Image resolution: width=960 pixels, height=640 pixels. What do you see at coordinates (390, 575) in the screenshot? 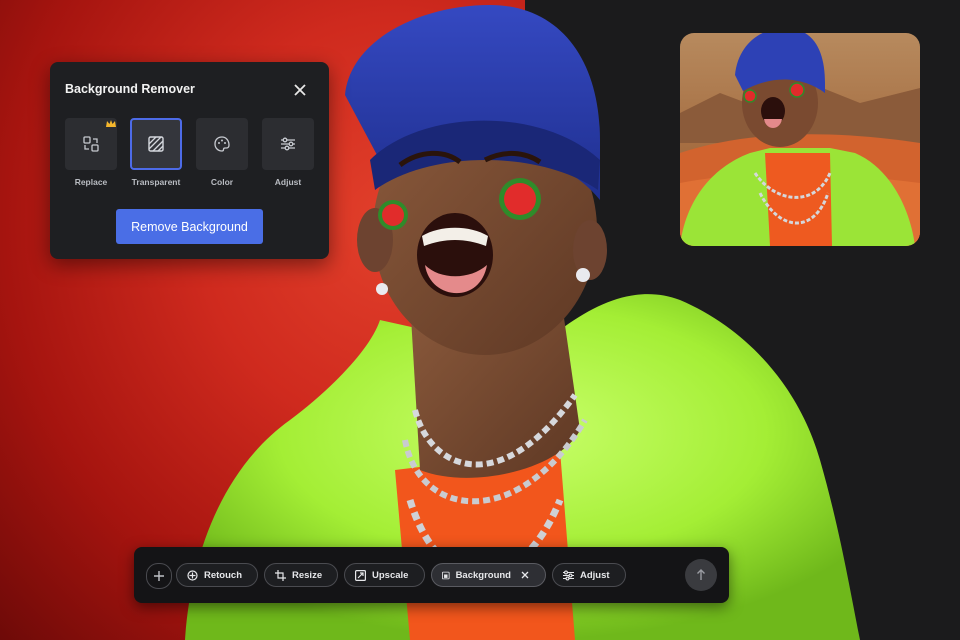
I see `upscale-label: Upscale` at bounding box center [390, 575].